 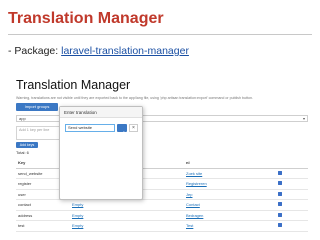 What do you see at coordinates (22, 118) in the screenshot?
I see `group-select-value: app` at bounding box center [22, 118].